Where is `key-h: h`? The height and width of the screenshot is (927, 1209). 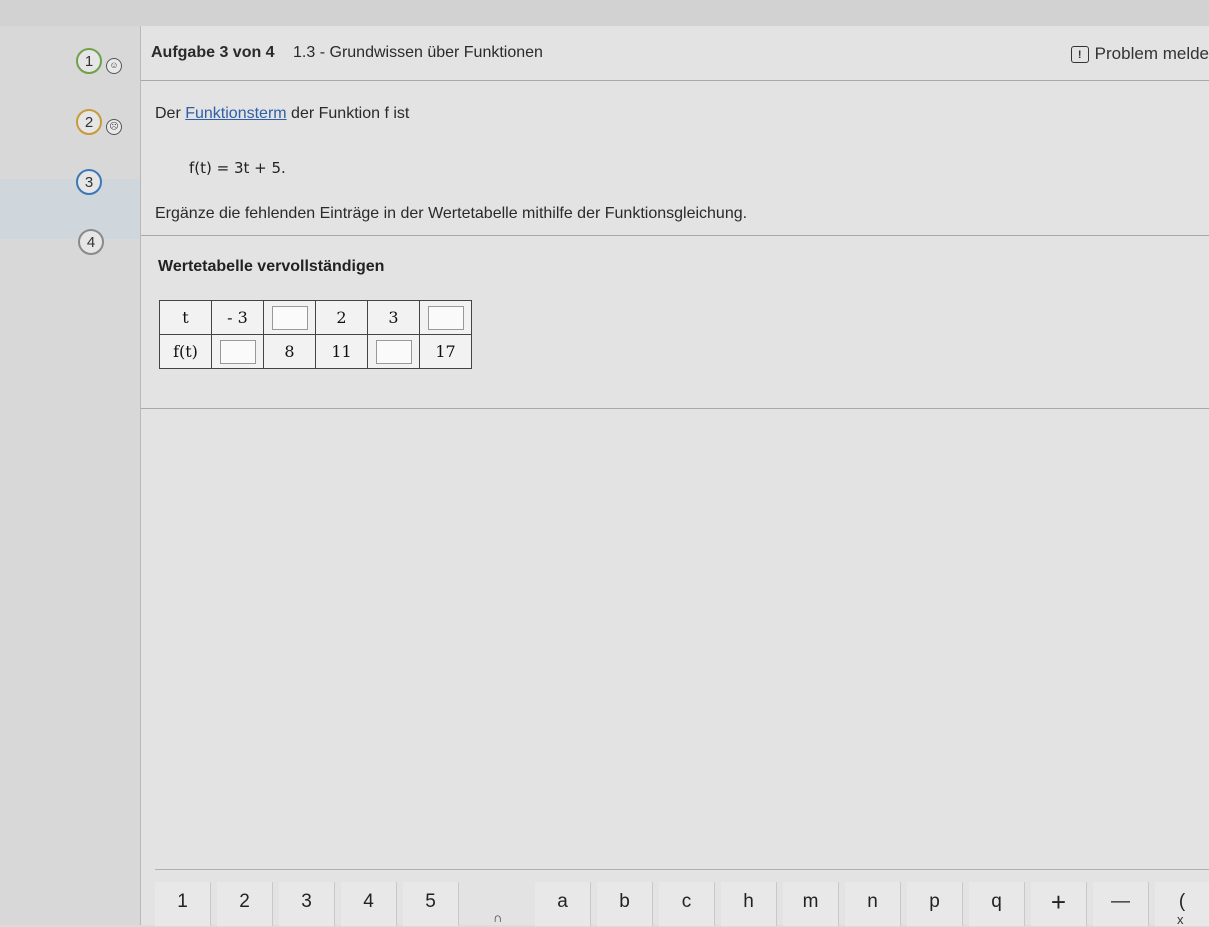 key-h: h is located at coordinates (749, 904).